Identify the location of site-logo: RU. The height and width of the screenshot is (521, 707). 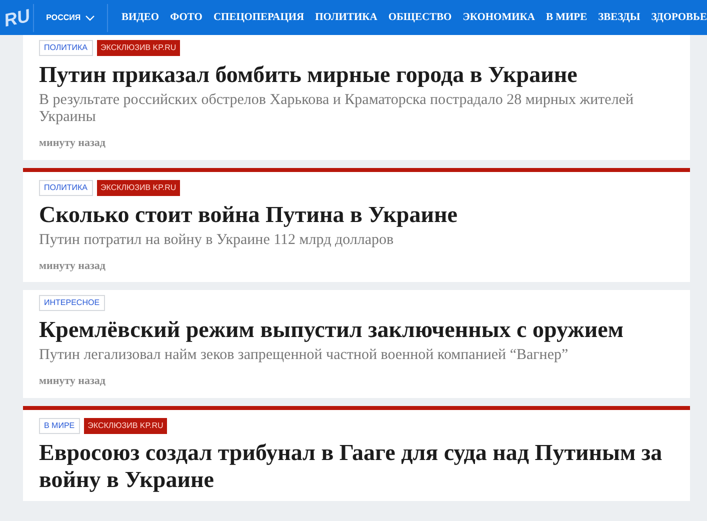
(17, 17).